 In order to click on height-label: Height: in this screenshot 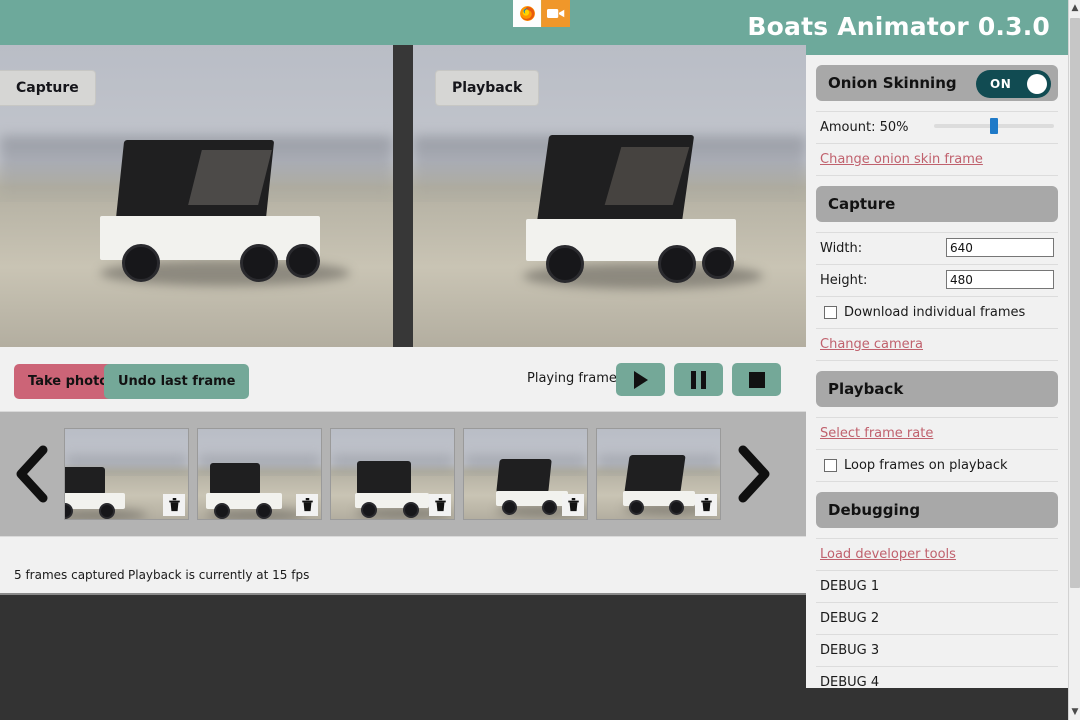, I will do `click(844, 280)`.